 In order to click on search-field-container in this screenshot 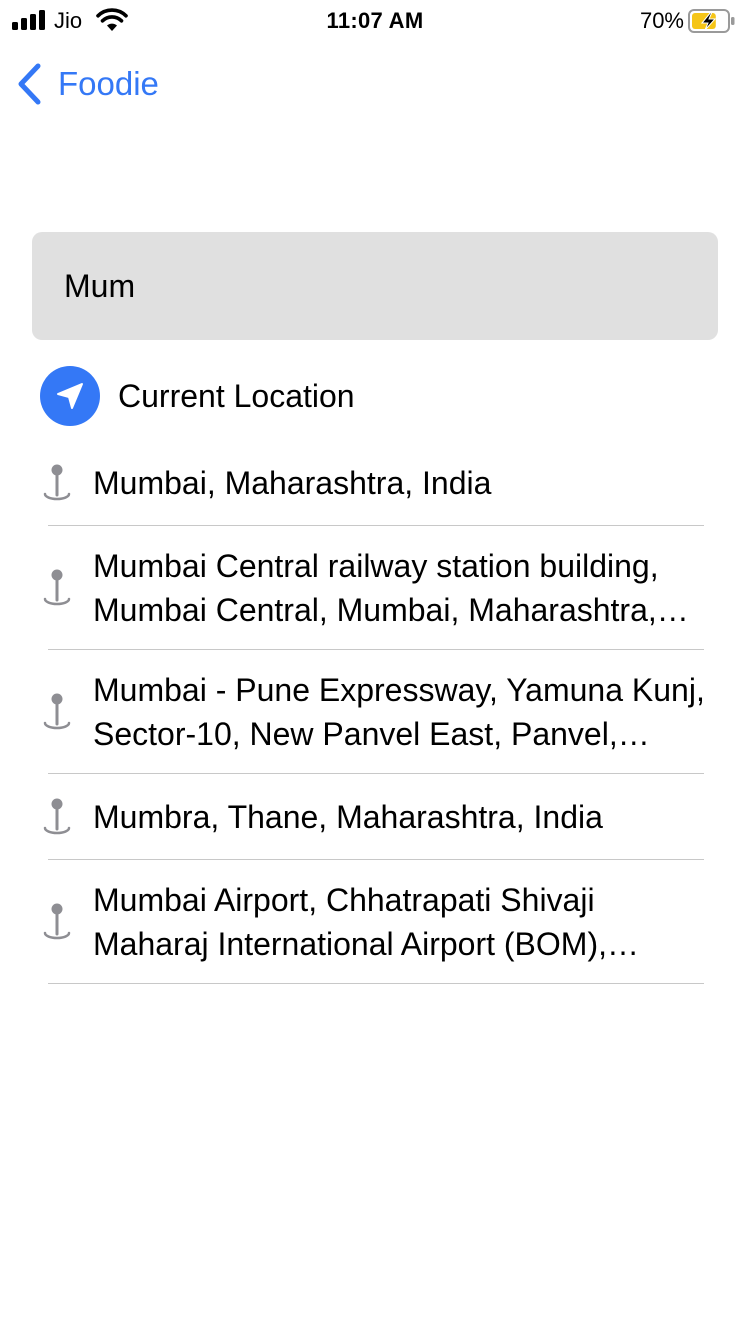, I will do `click(375, 286)`.